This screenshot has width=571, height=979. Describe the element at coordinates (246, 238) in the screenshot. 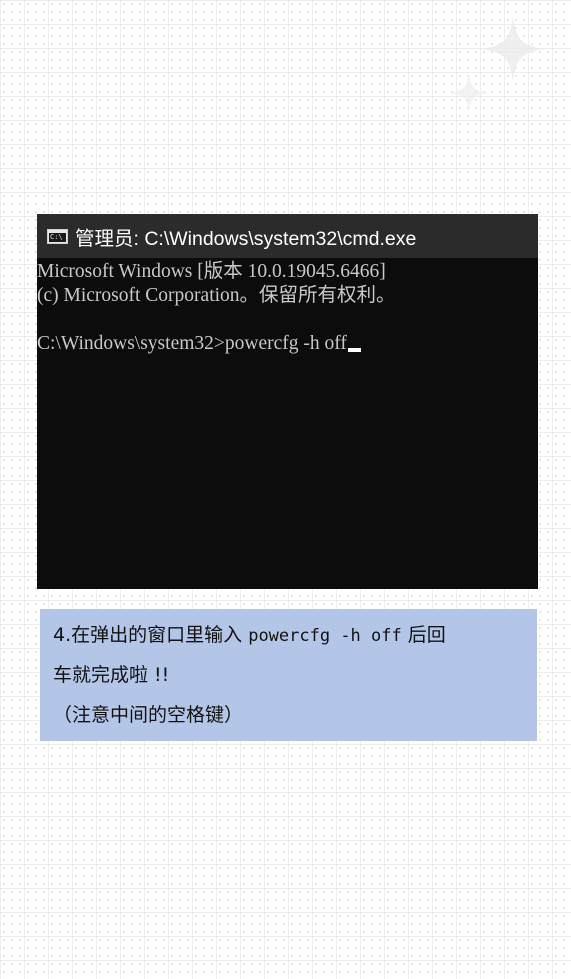

I see `cmd-window-title: 管理员: C:\Windows\system32\cmd.exe` at that location.